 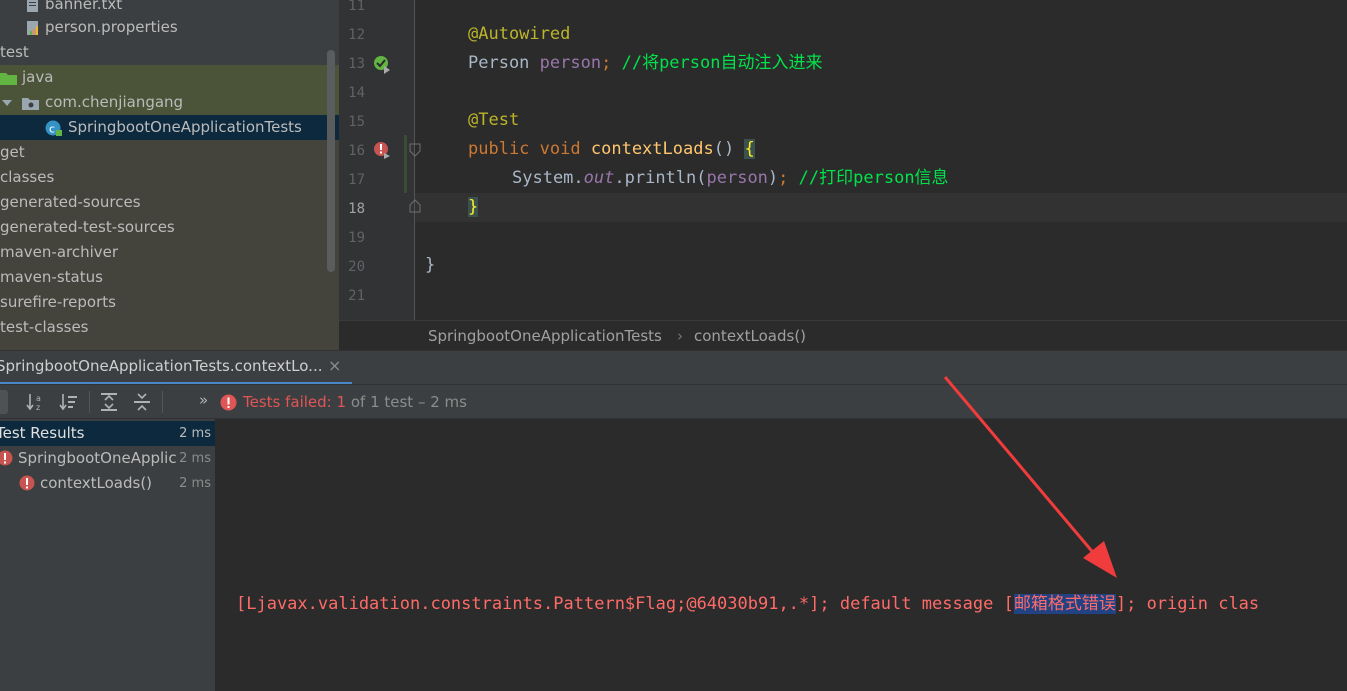 I want to click on test-results-label: Test Results, so click(x=42, y=433).